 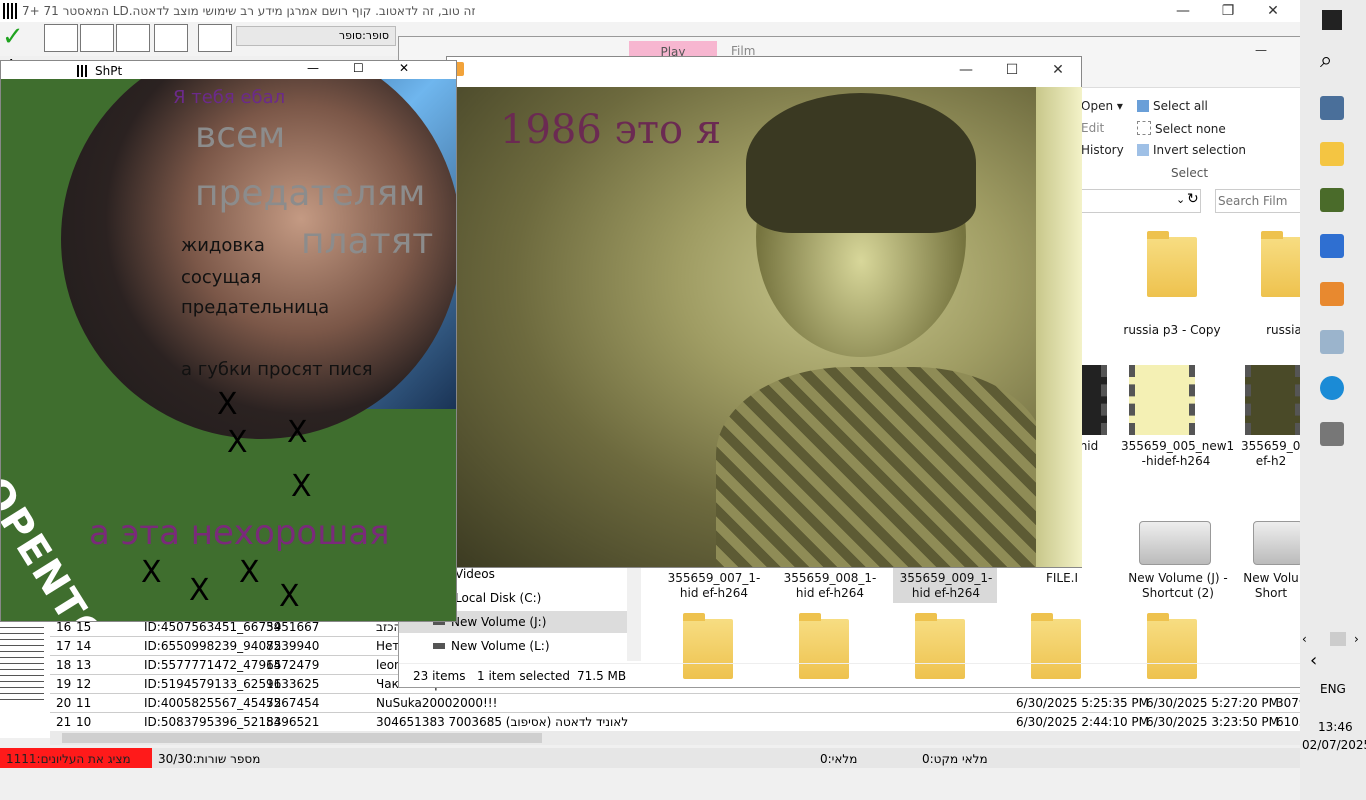 I want to click on edit-button: Edit, so click(x=1092, y=128).